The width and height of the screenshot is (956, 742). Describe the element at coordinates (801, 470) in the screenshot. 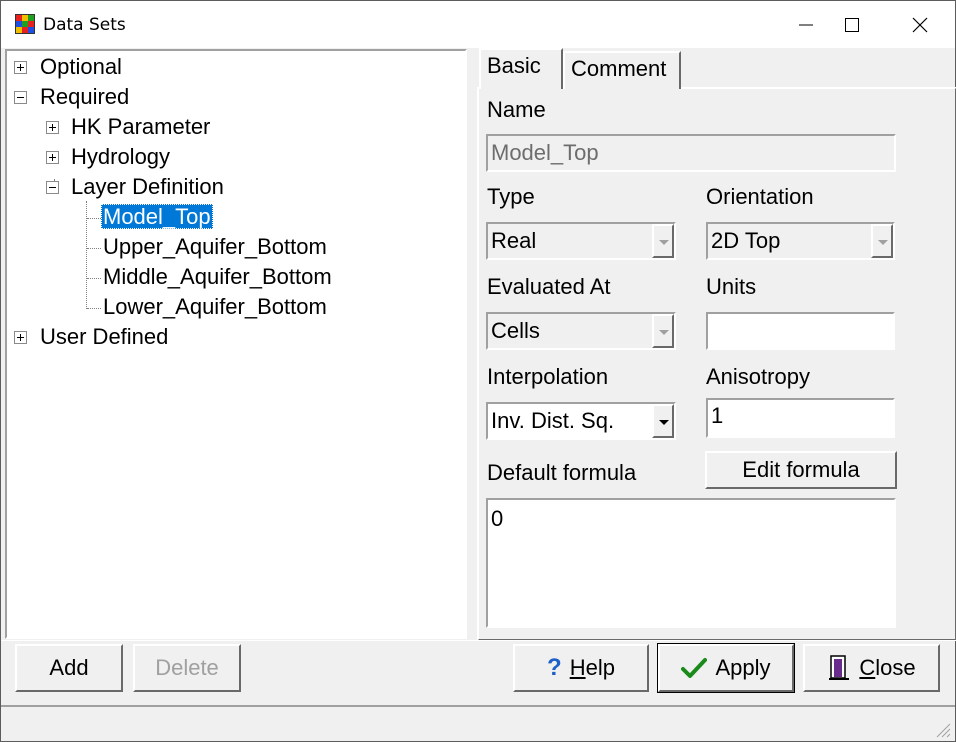

I see `edit-formula-button: Edit formula` at that location.